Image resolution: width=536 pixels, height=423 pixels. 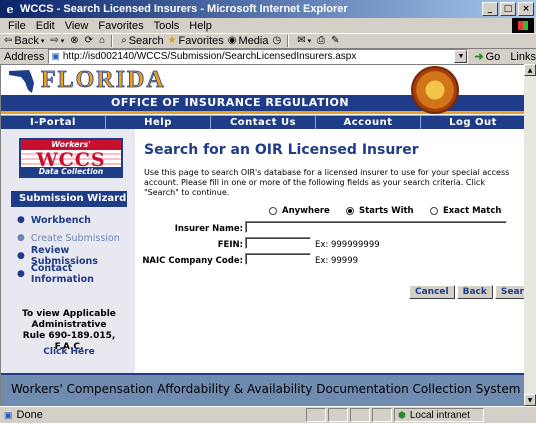 What do you see at coordinates (479, 57) in the screenshot?
I see `go-arrow-icon: ➜` at bounding box center [479, 57].